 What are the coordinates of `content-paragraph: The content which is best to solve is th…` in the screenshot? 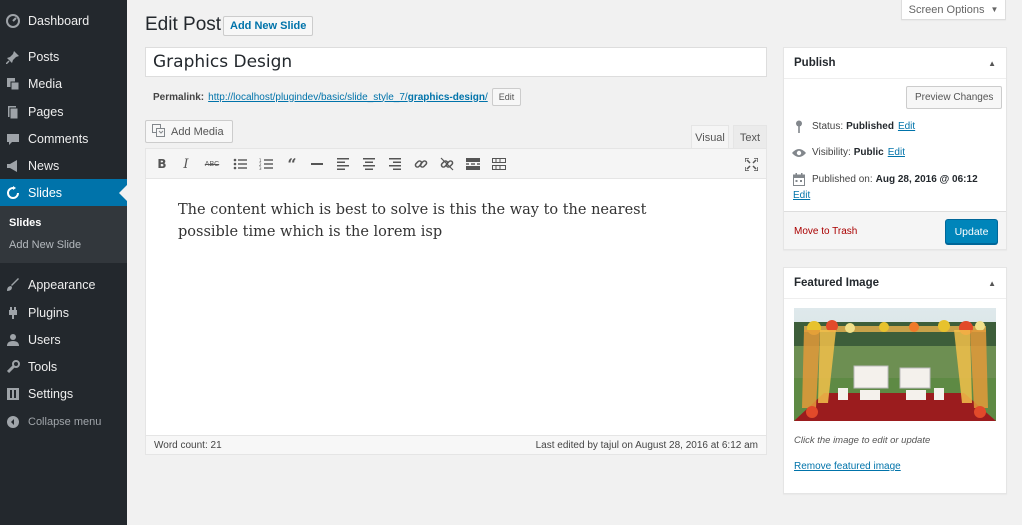 It's located at (412, 221).